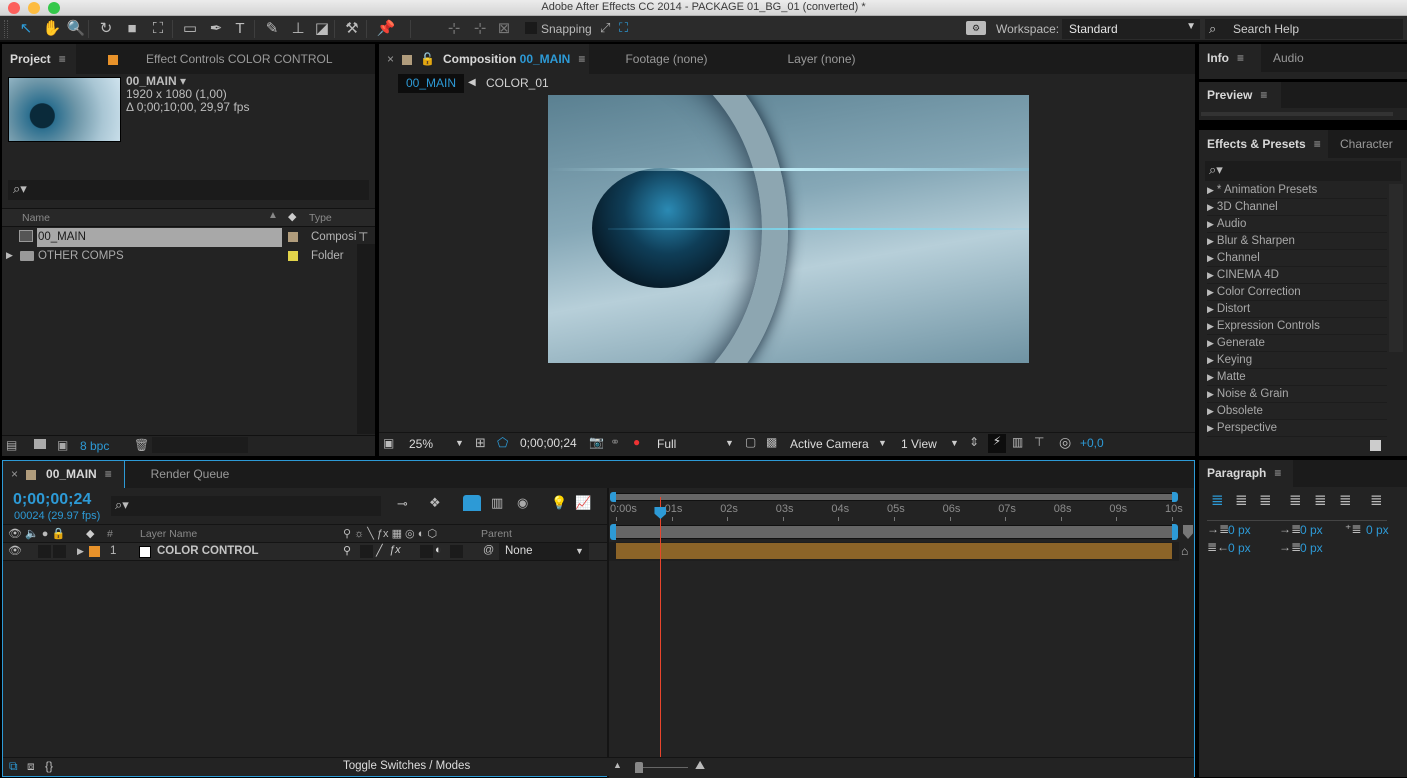 The image size is (1407, 778). I want to click on new-folder-icon, so click(40, 444).